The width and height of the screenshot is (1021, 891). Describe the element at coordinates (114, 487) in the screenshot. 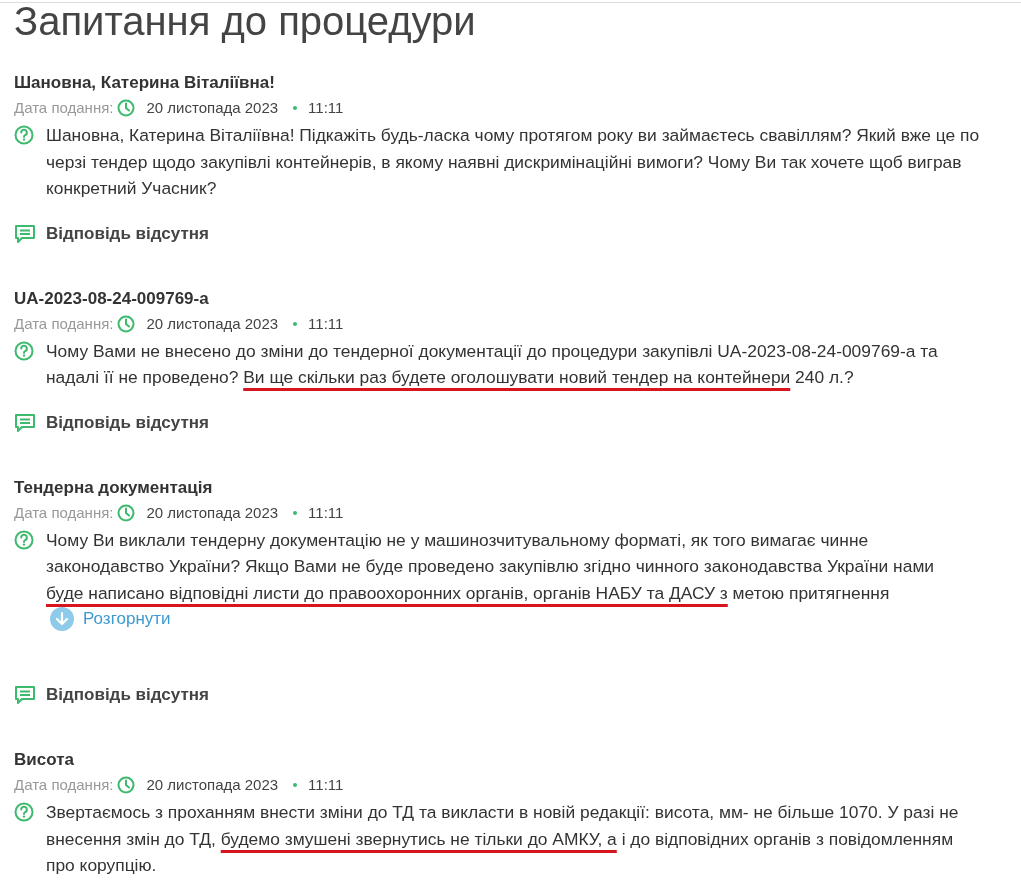

I see `question-title: Тендерна документація` at that location.